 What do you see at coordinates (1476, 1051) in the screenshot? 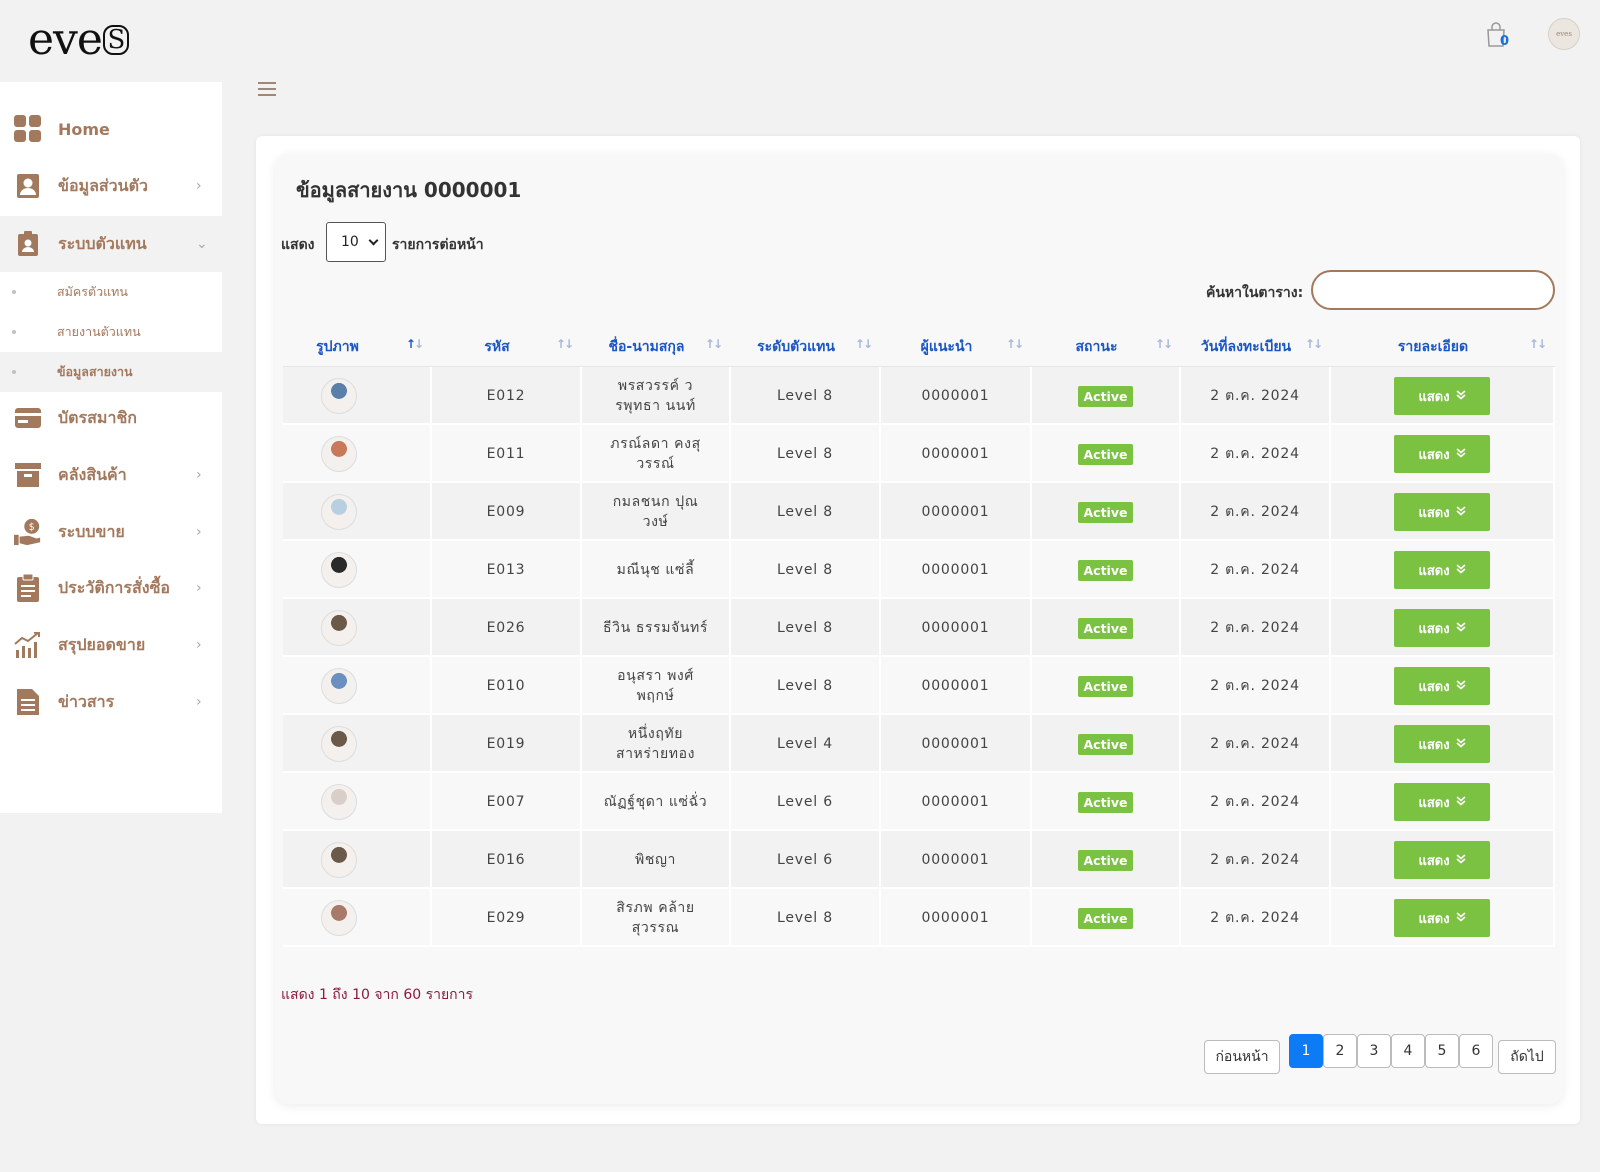
I see `page-button-6: 6` at bounding box center [1476, 1051].